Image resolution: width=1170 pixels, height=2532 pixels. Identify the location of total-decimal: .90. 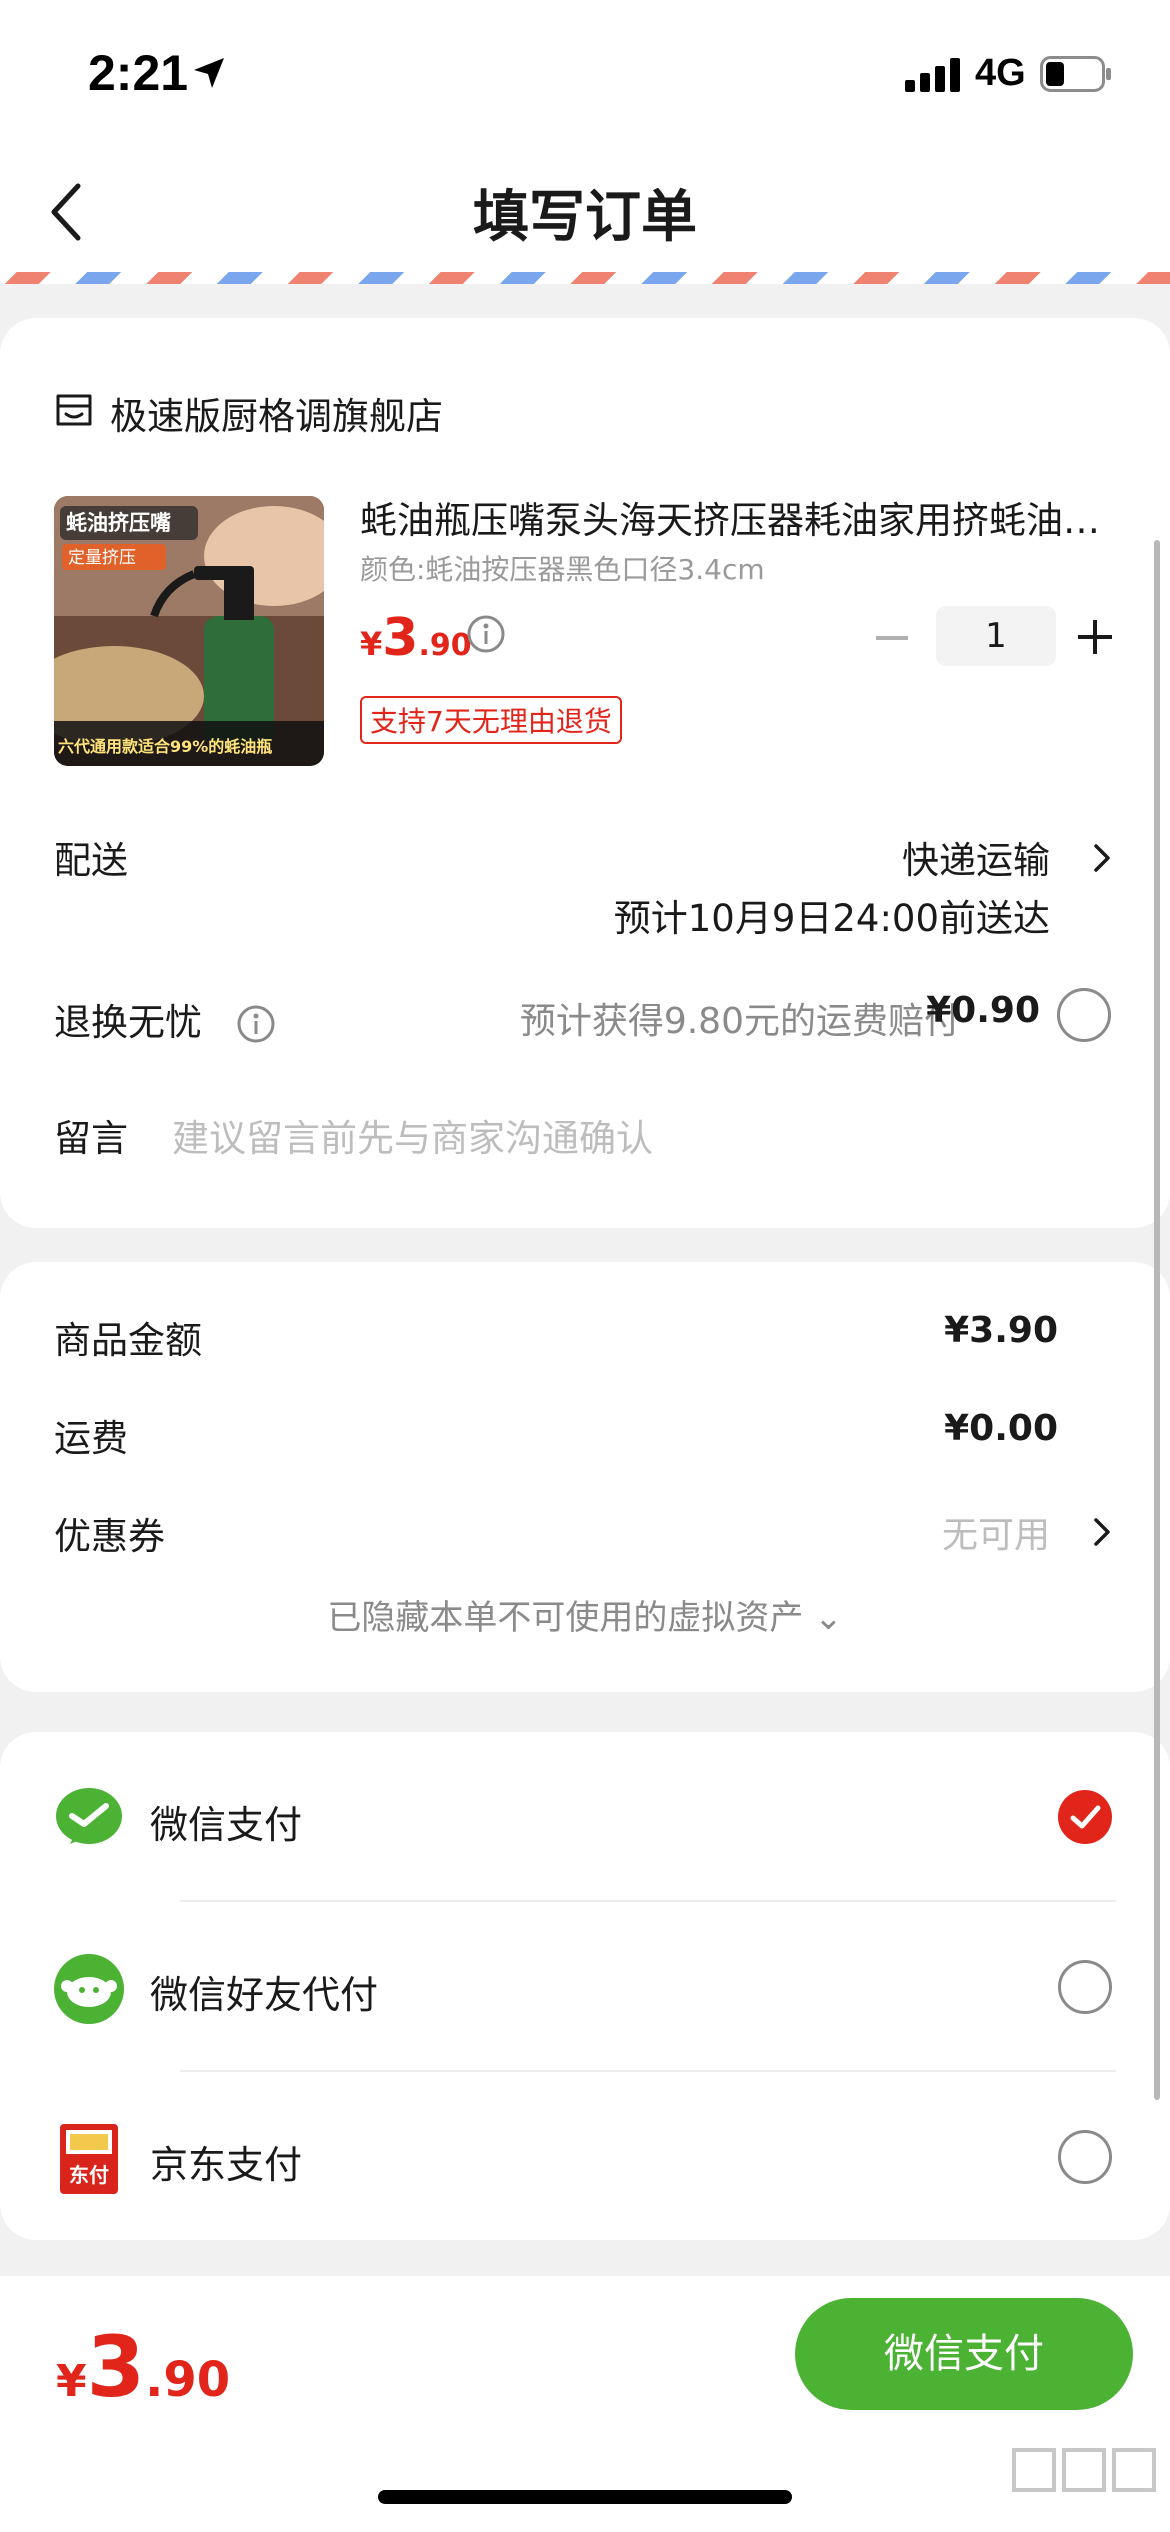
(188, 2380).